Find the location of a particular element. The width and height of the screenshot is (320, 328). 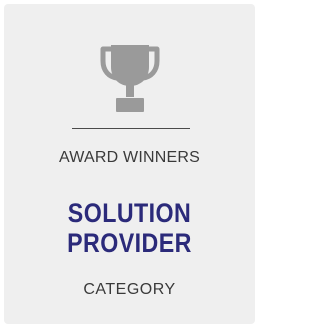

title-line-2: PROVIDER is located at coordinates (129, 243).